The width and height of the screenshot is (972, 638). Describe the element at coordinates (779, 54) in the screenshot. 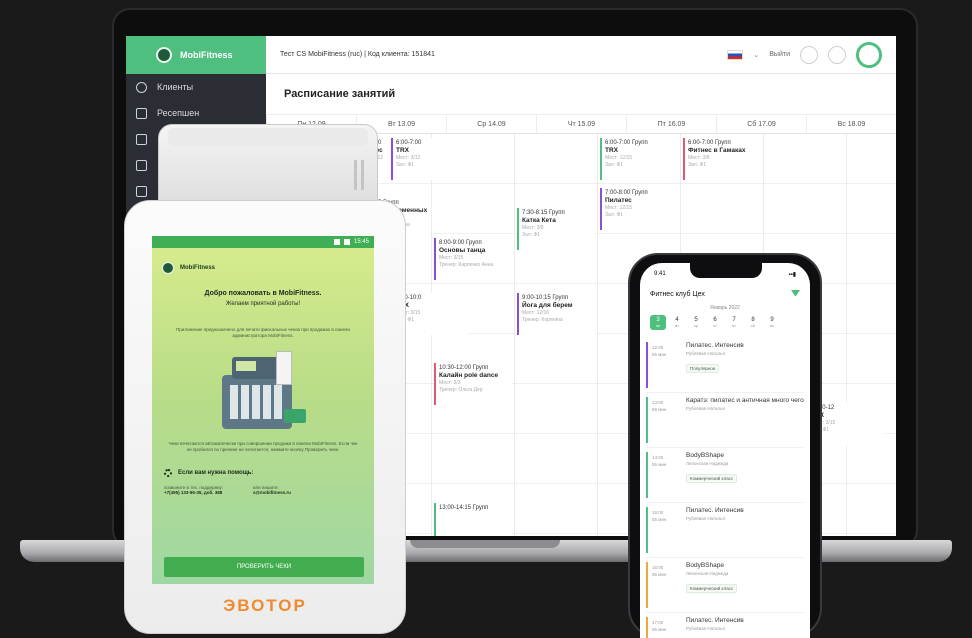

I see `exit-link: Выйти` at that location.